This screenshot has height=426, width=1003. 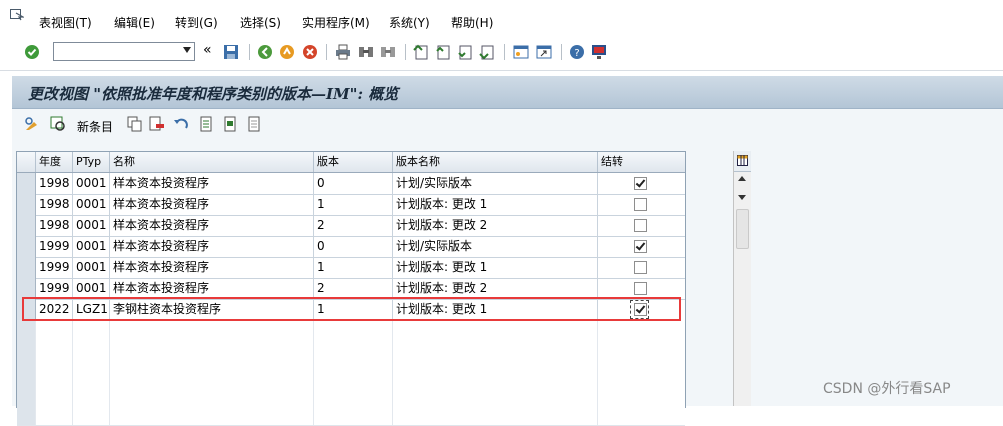 I want to click on select-all-rows-cell, so click(x=26, y=162).